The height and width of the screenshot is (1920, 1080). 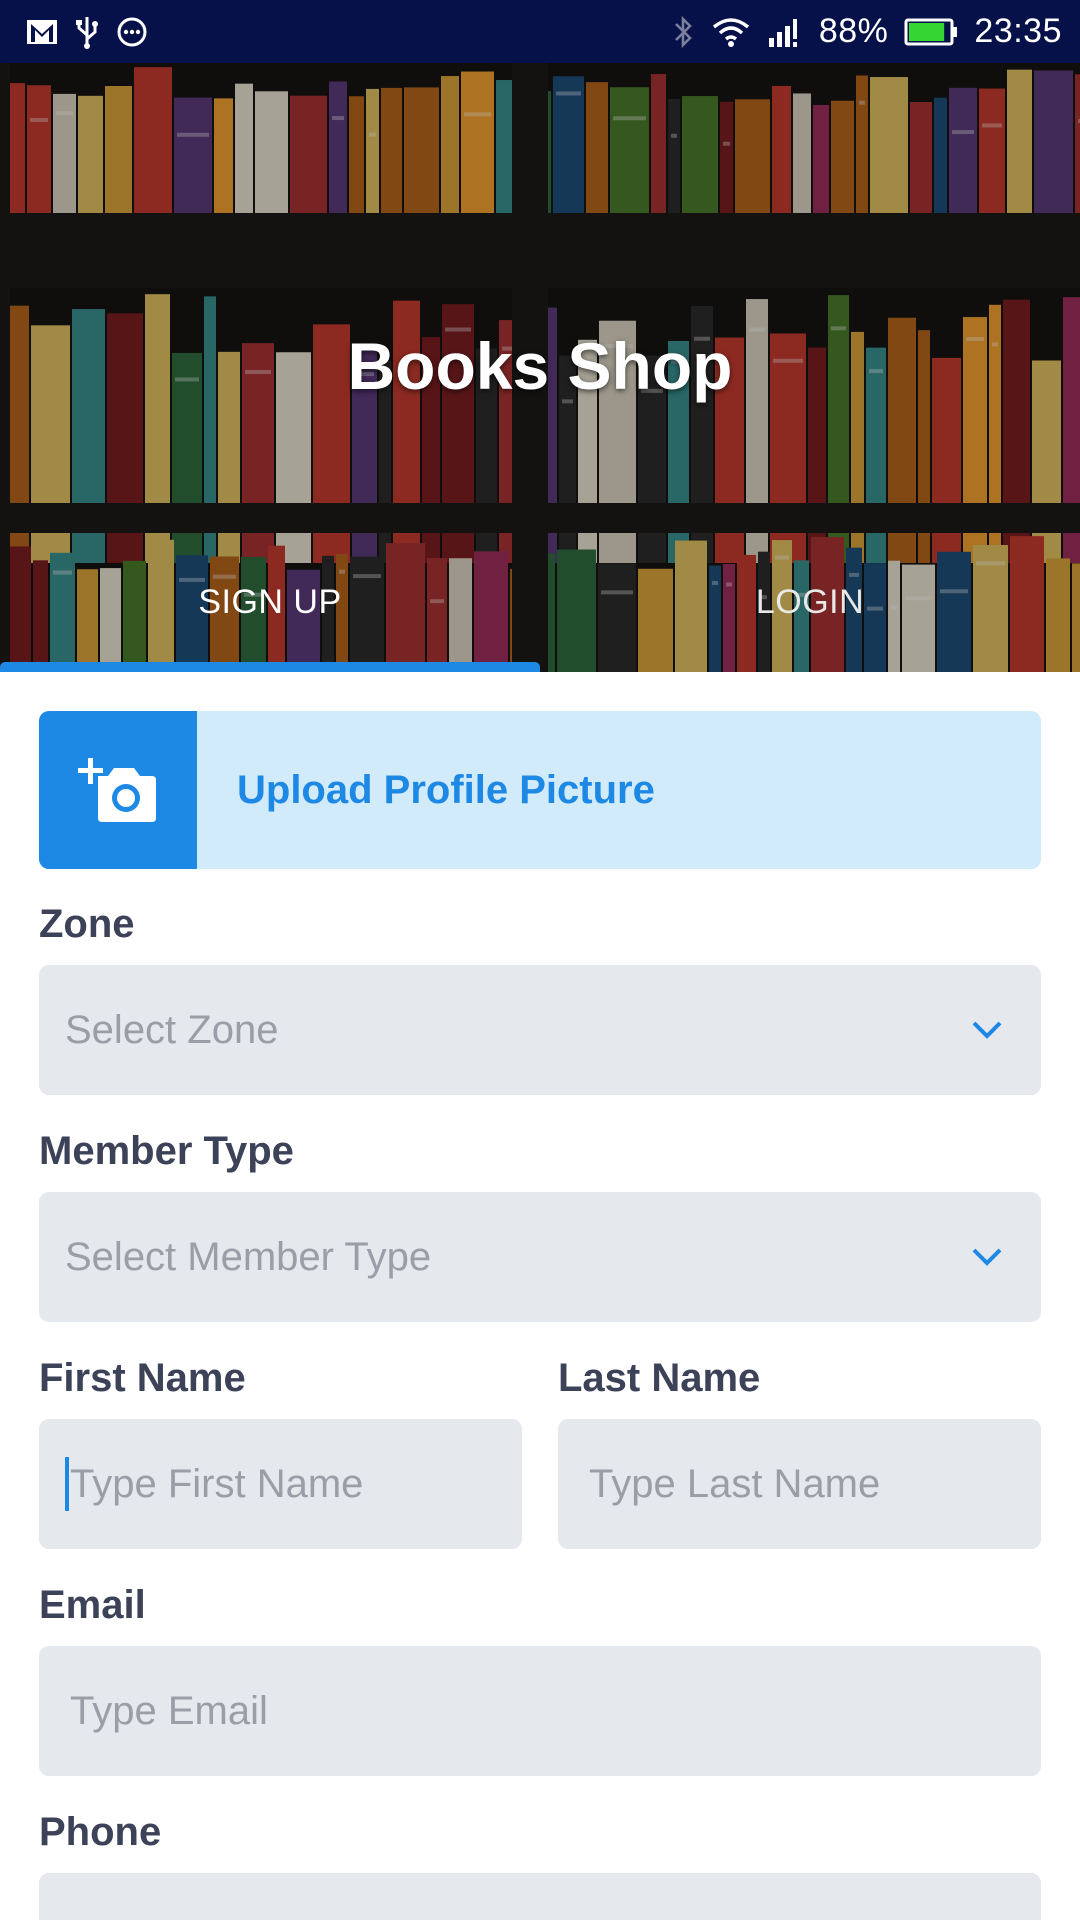 I want to click on first-name-placeholder: Type First Name, so click(x=217, y=1483).